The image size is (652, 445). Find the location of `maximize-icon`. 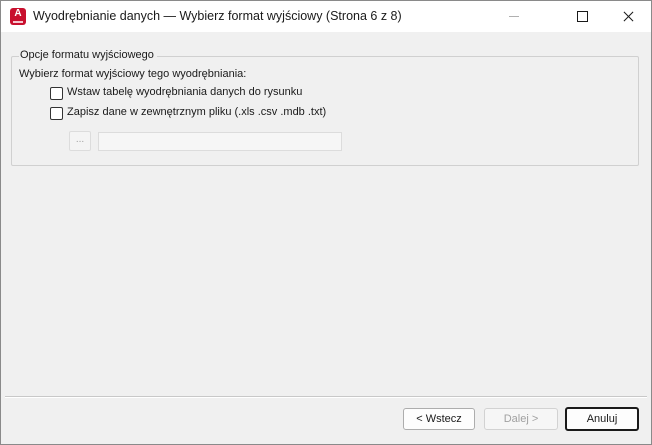

maximize-icon is located at coordinates (582, 16).